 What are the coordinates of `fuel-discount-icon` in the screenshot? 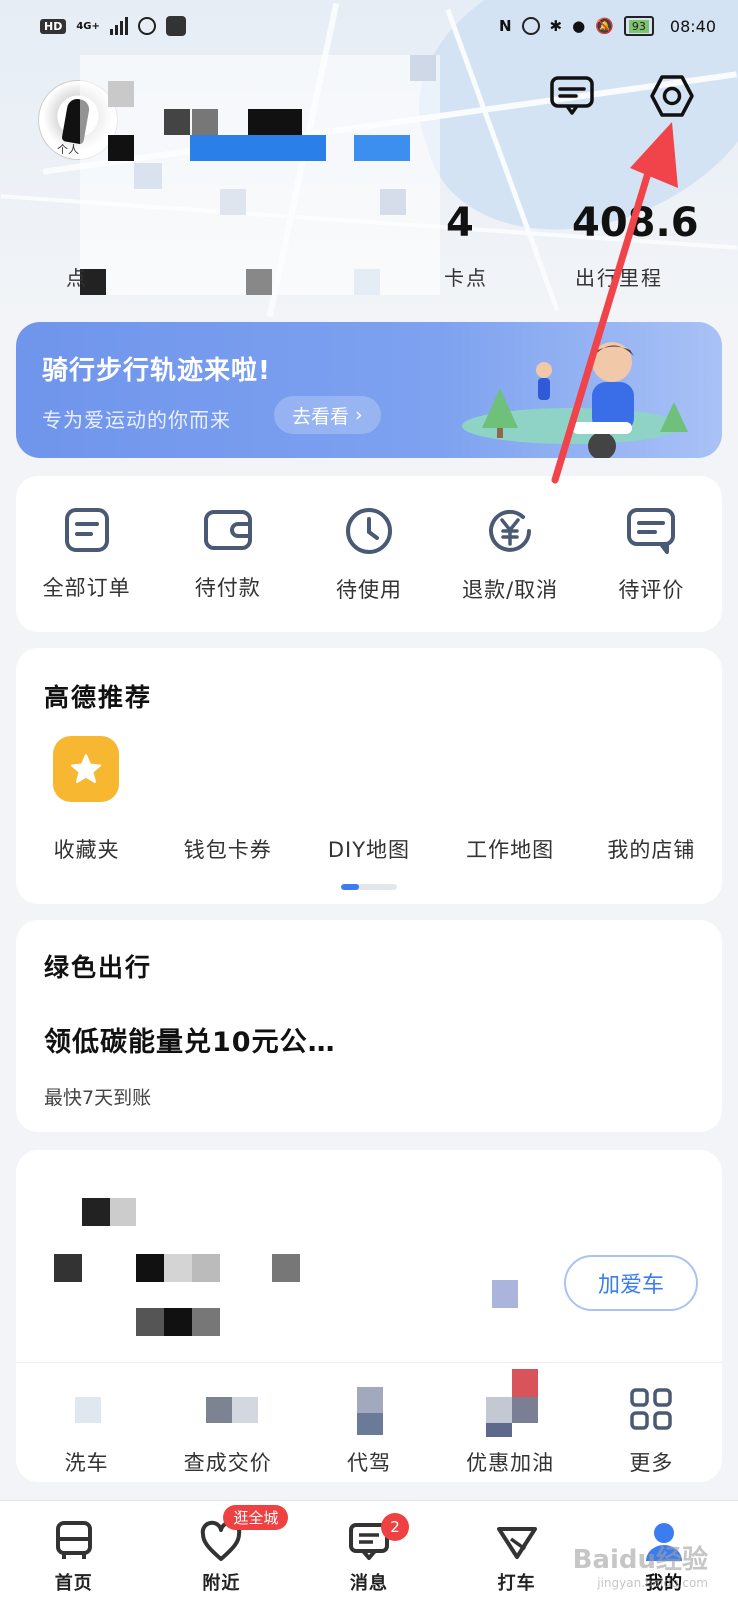 It's located at (512, 1403).